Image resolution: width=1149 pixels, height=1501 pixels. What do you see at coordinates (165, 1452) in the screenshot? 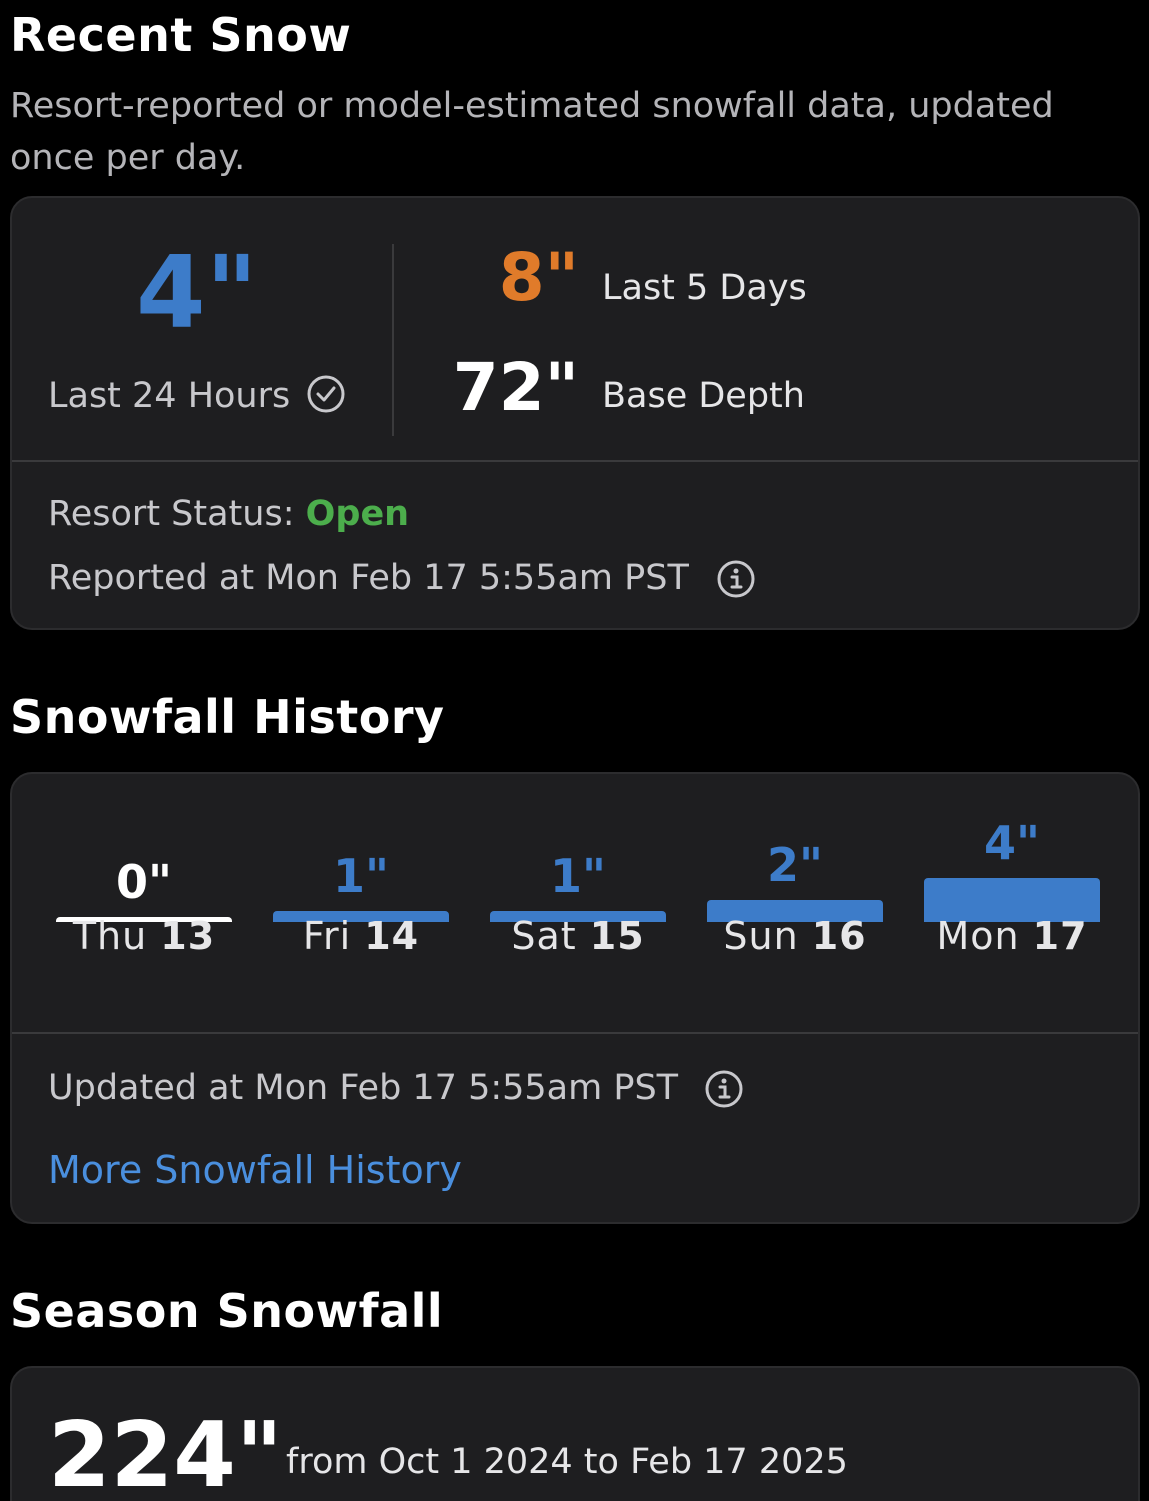
I see `season-value: 224"` at bounding box center [165, 1452].